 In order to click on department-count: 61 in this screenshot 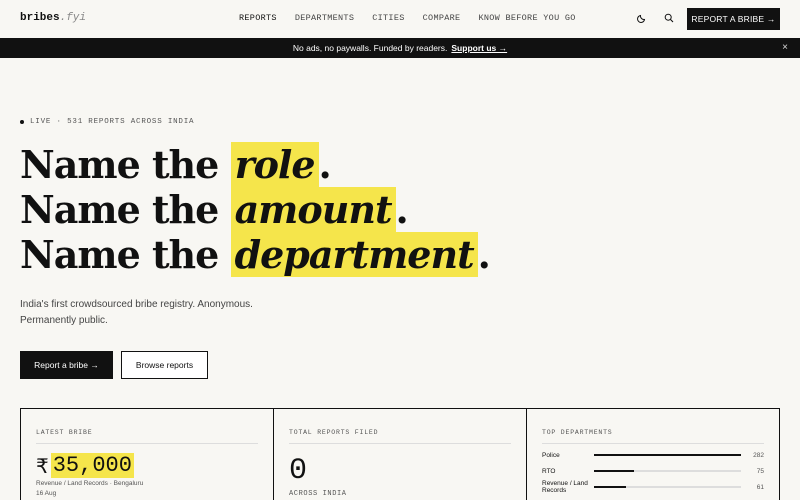, I will do `click(760, 487)`.